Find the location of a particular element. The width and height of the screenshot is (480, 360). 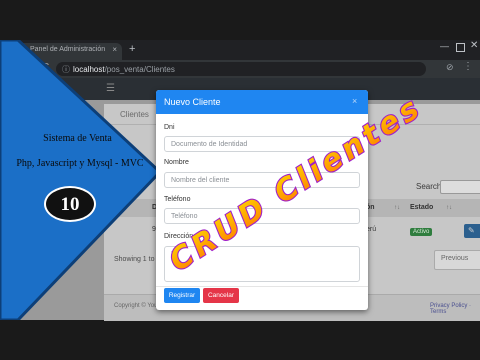

edit-icon: ✎ is located at coordinates (471, 230).